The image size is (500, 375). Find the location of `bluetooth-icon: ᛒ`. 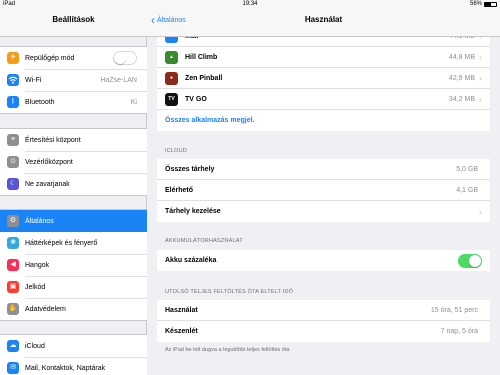

bluetooth-icon: ᛒ is located at coordinates (13, 102).